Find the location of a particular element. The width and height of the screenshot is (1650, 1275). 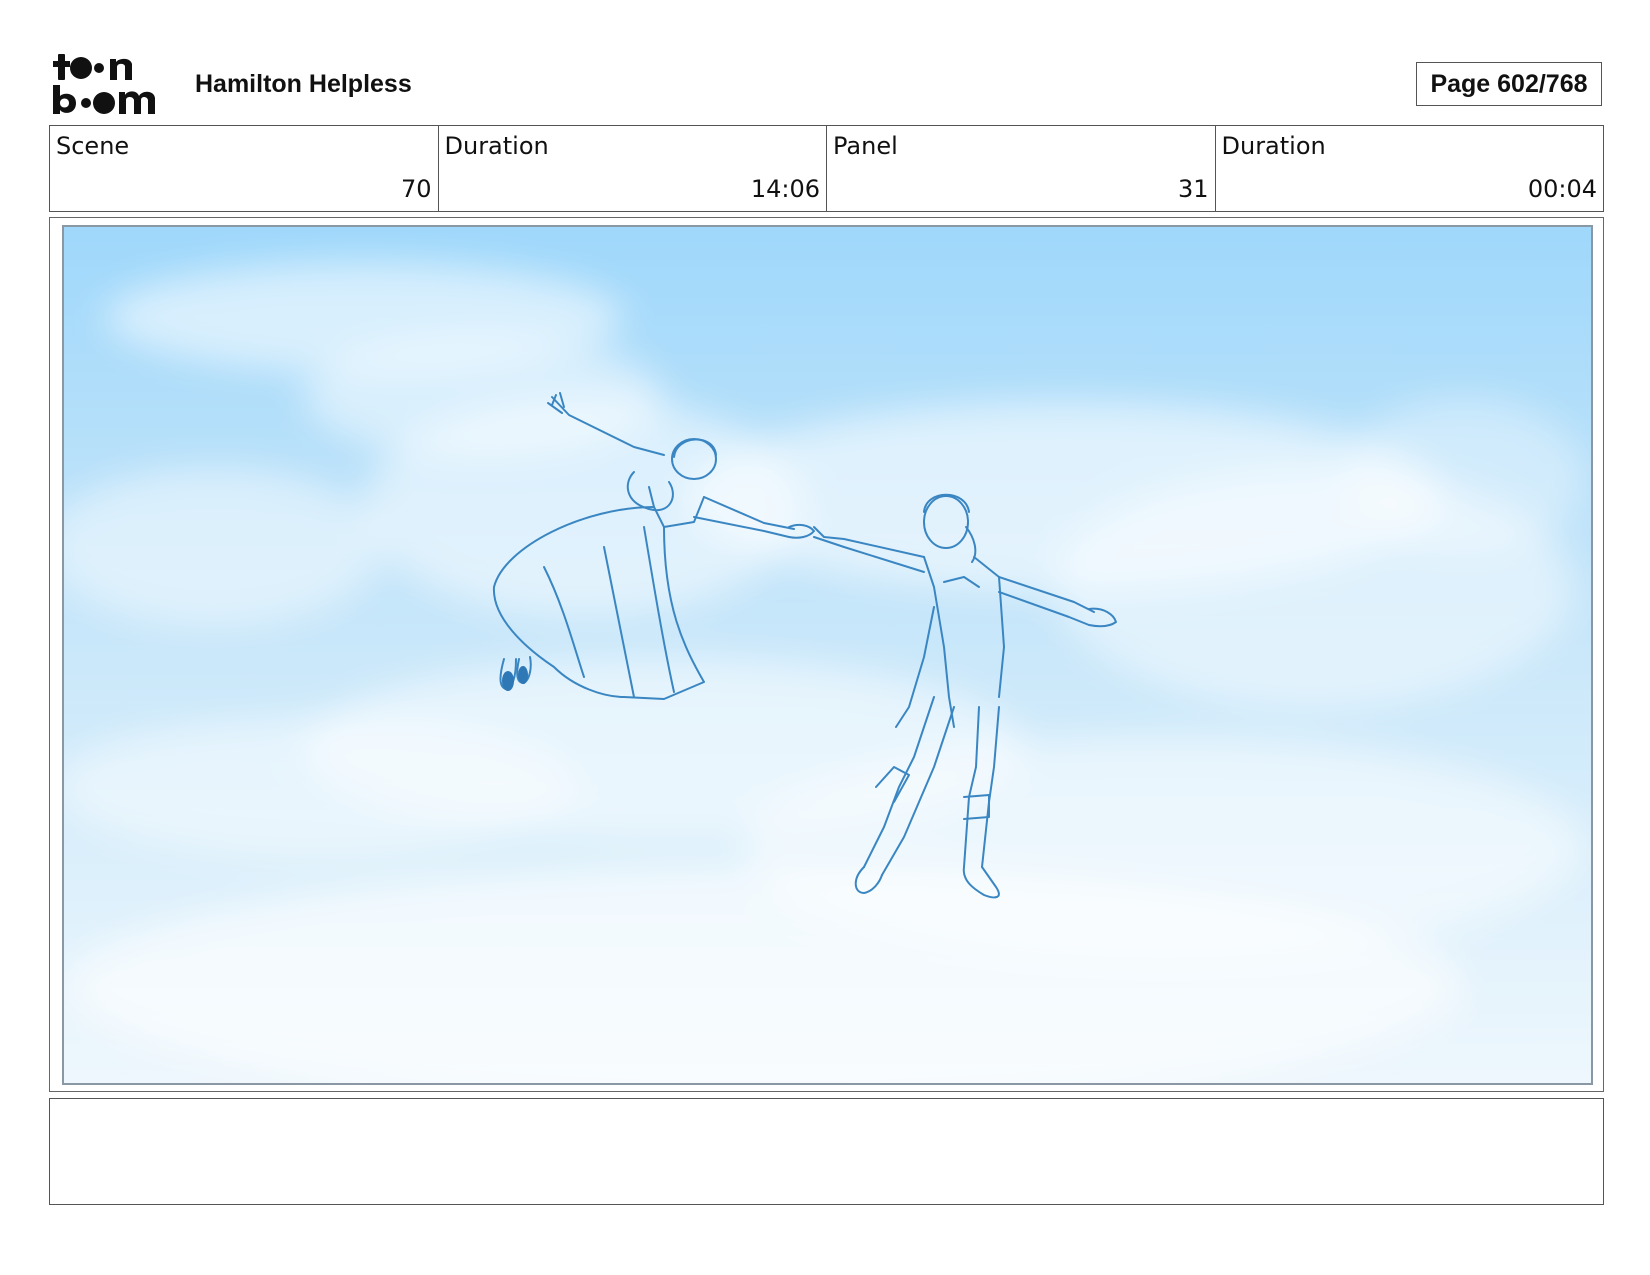

panel-duration-label: Duration is located at coordinates (1273, 146).